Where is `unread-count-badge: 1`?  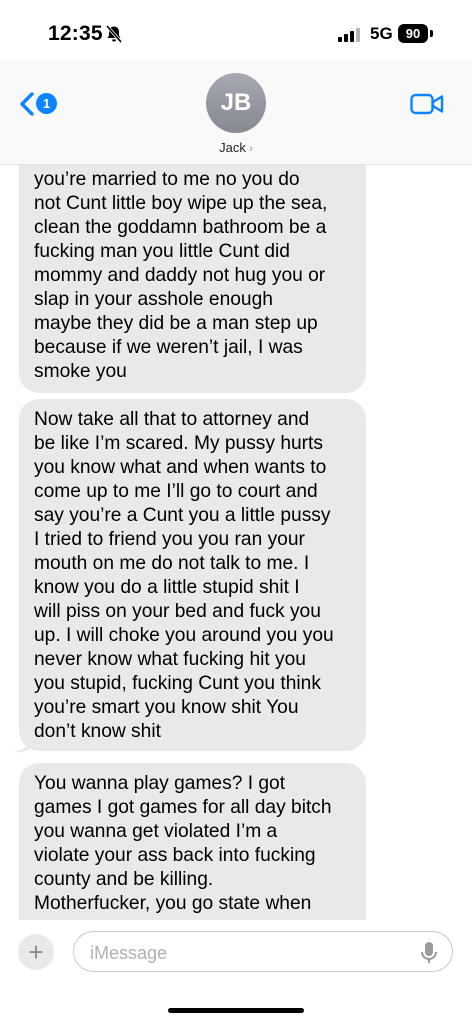
unread-count-badge: 1 is located at coordinates (46, 103).